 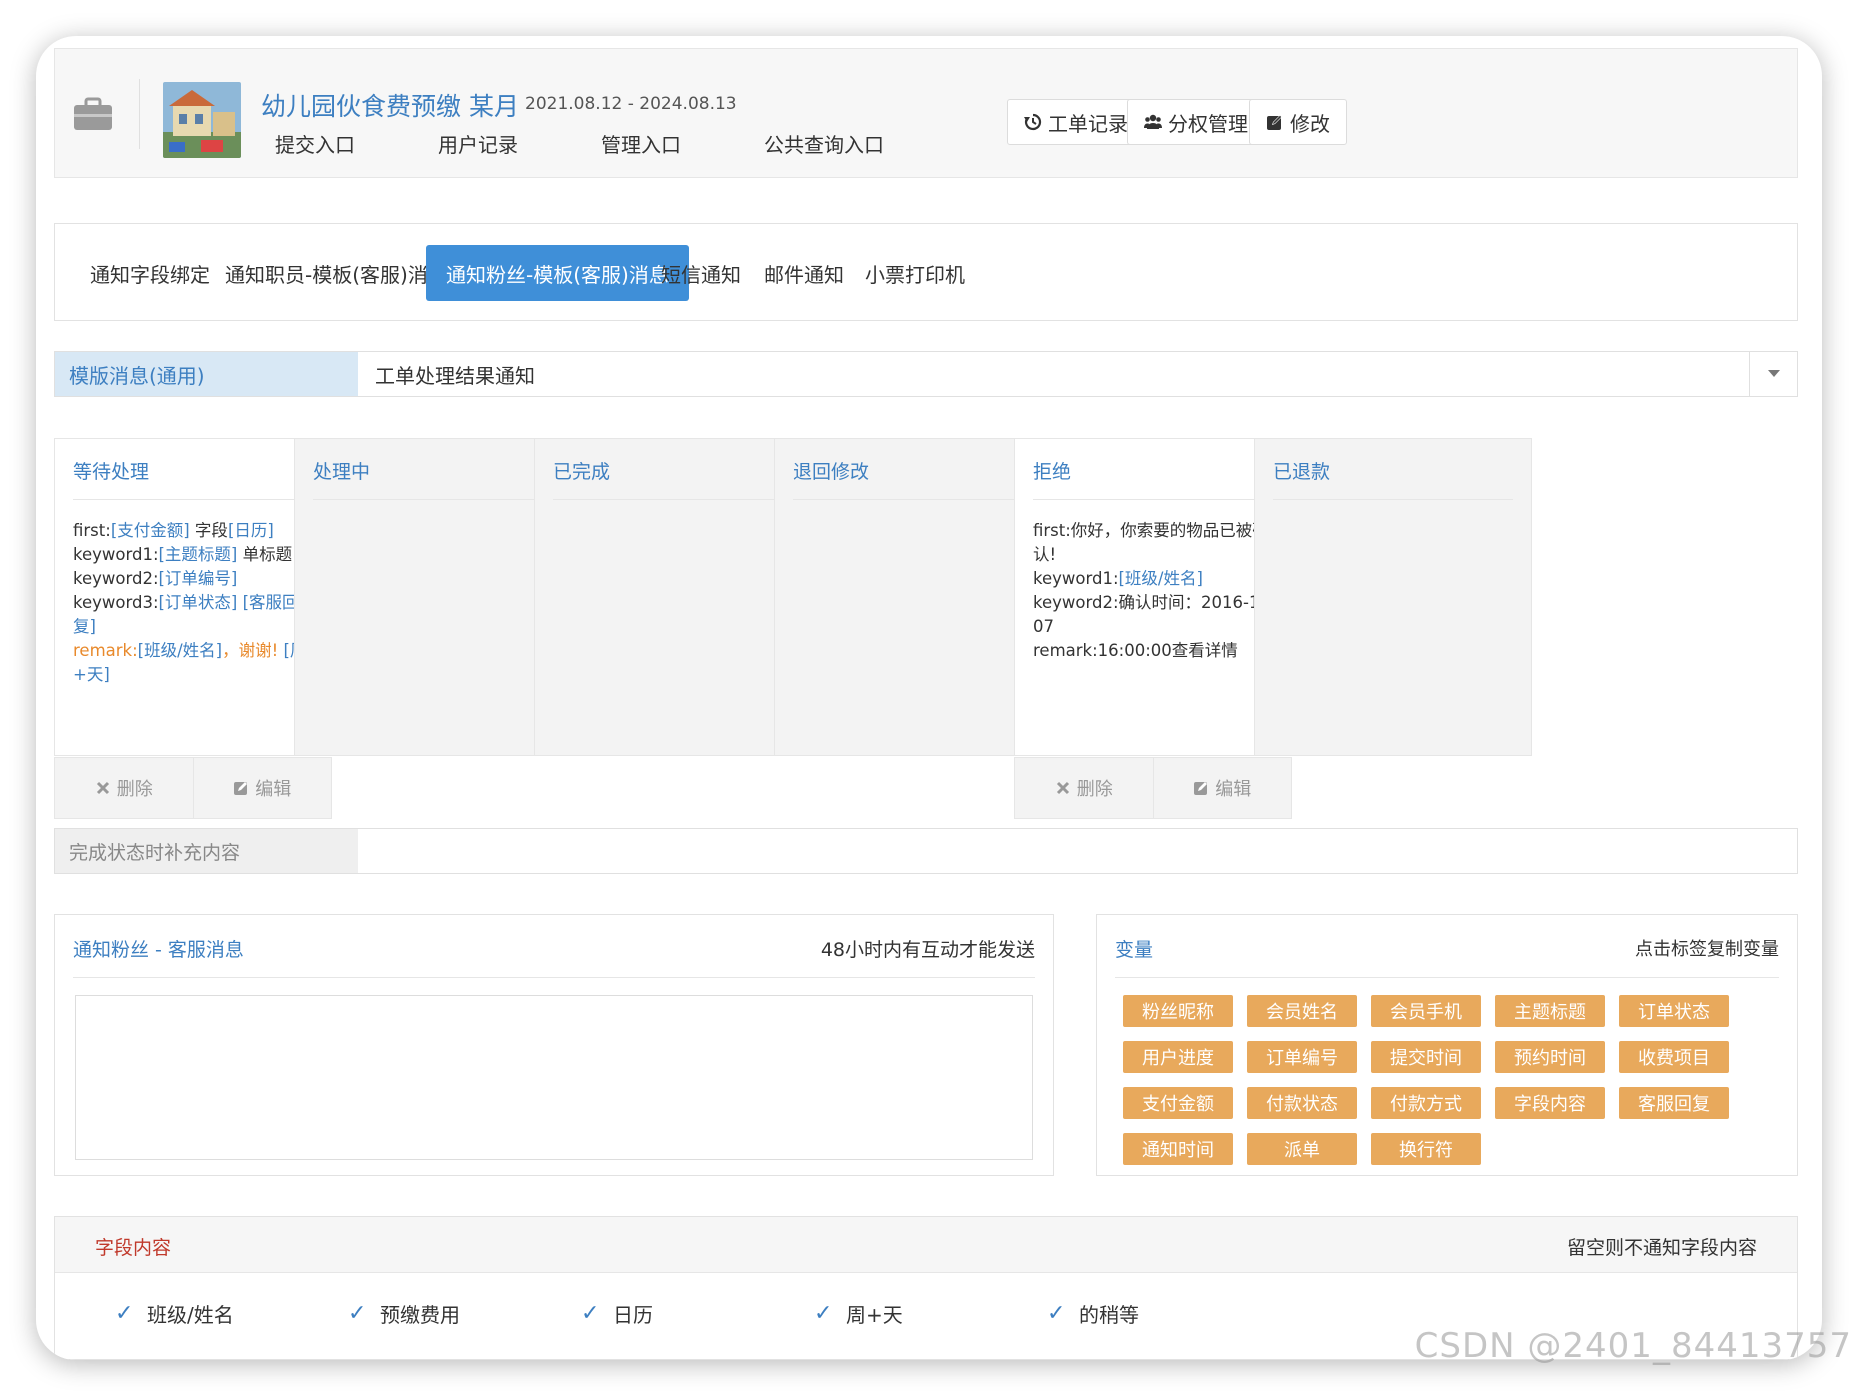 What do you see at coordinates (1076, 122) in the screenshot?
I see `ticket-log-button: 工单记录` at bounding box center [1076, 122].